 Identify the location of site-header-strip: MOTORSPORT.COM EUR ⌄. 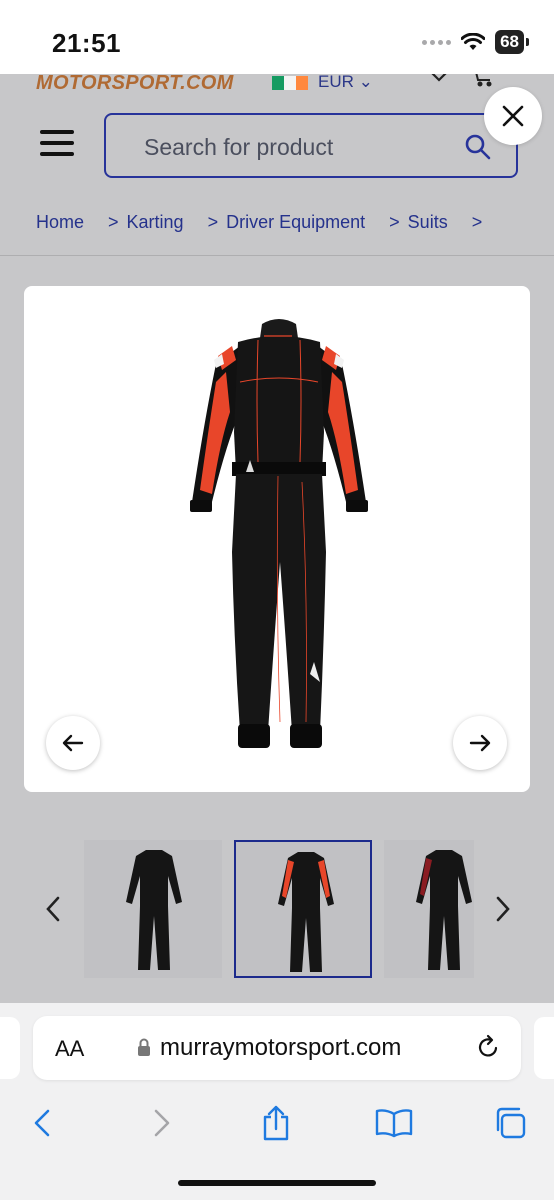
(277, 85).